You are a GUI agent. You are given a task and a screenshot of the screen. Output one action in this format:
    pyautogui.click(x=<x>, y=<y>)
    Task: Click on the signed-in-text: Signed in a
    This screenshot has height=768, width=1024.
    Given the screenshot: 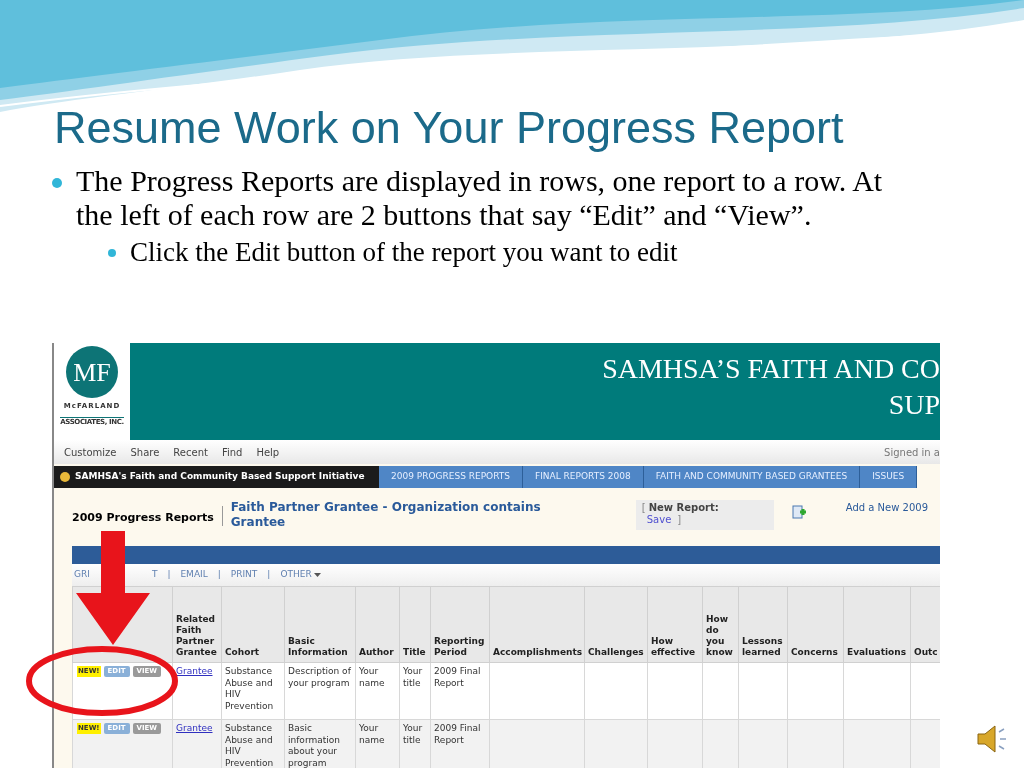 What is the action you would take?
    pyautogui.click(x=912, y=452)
    